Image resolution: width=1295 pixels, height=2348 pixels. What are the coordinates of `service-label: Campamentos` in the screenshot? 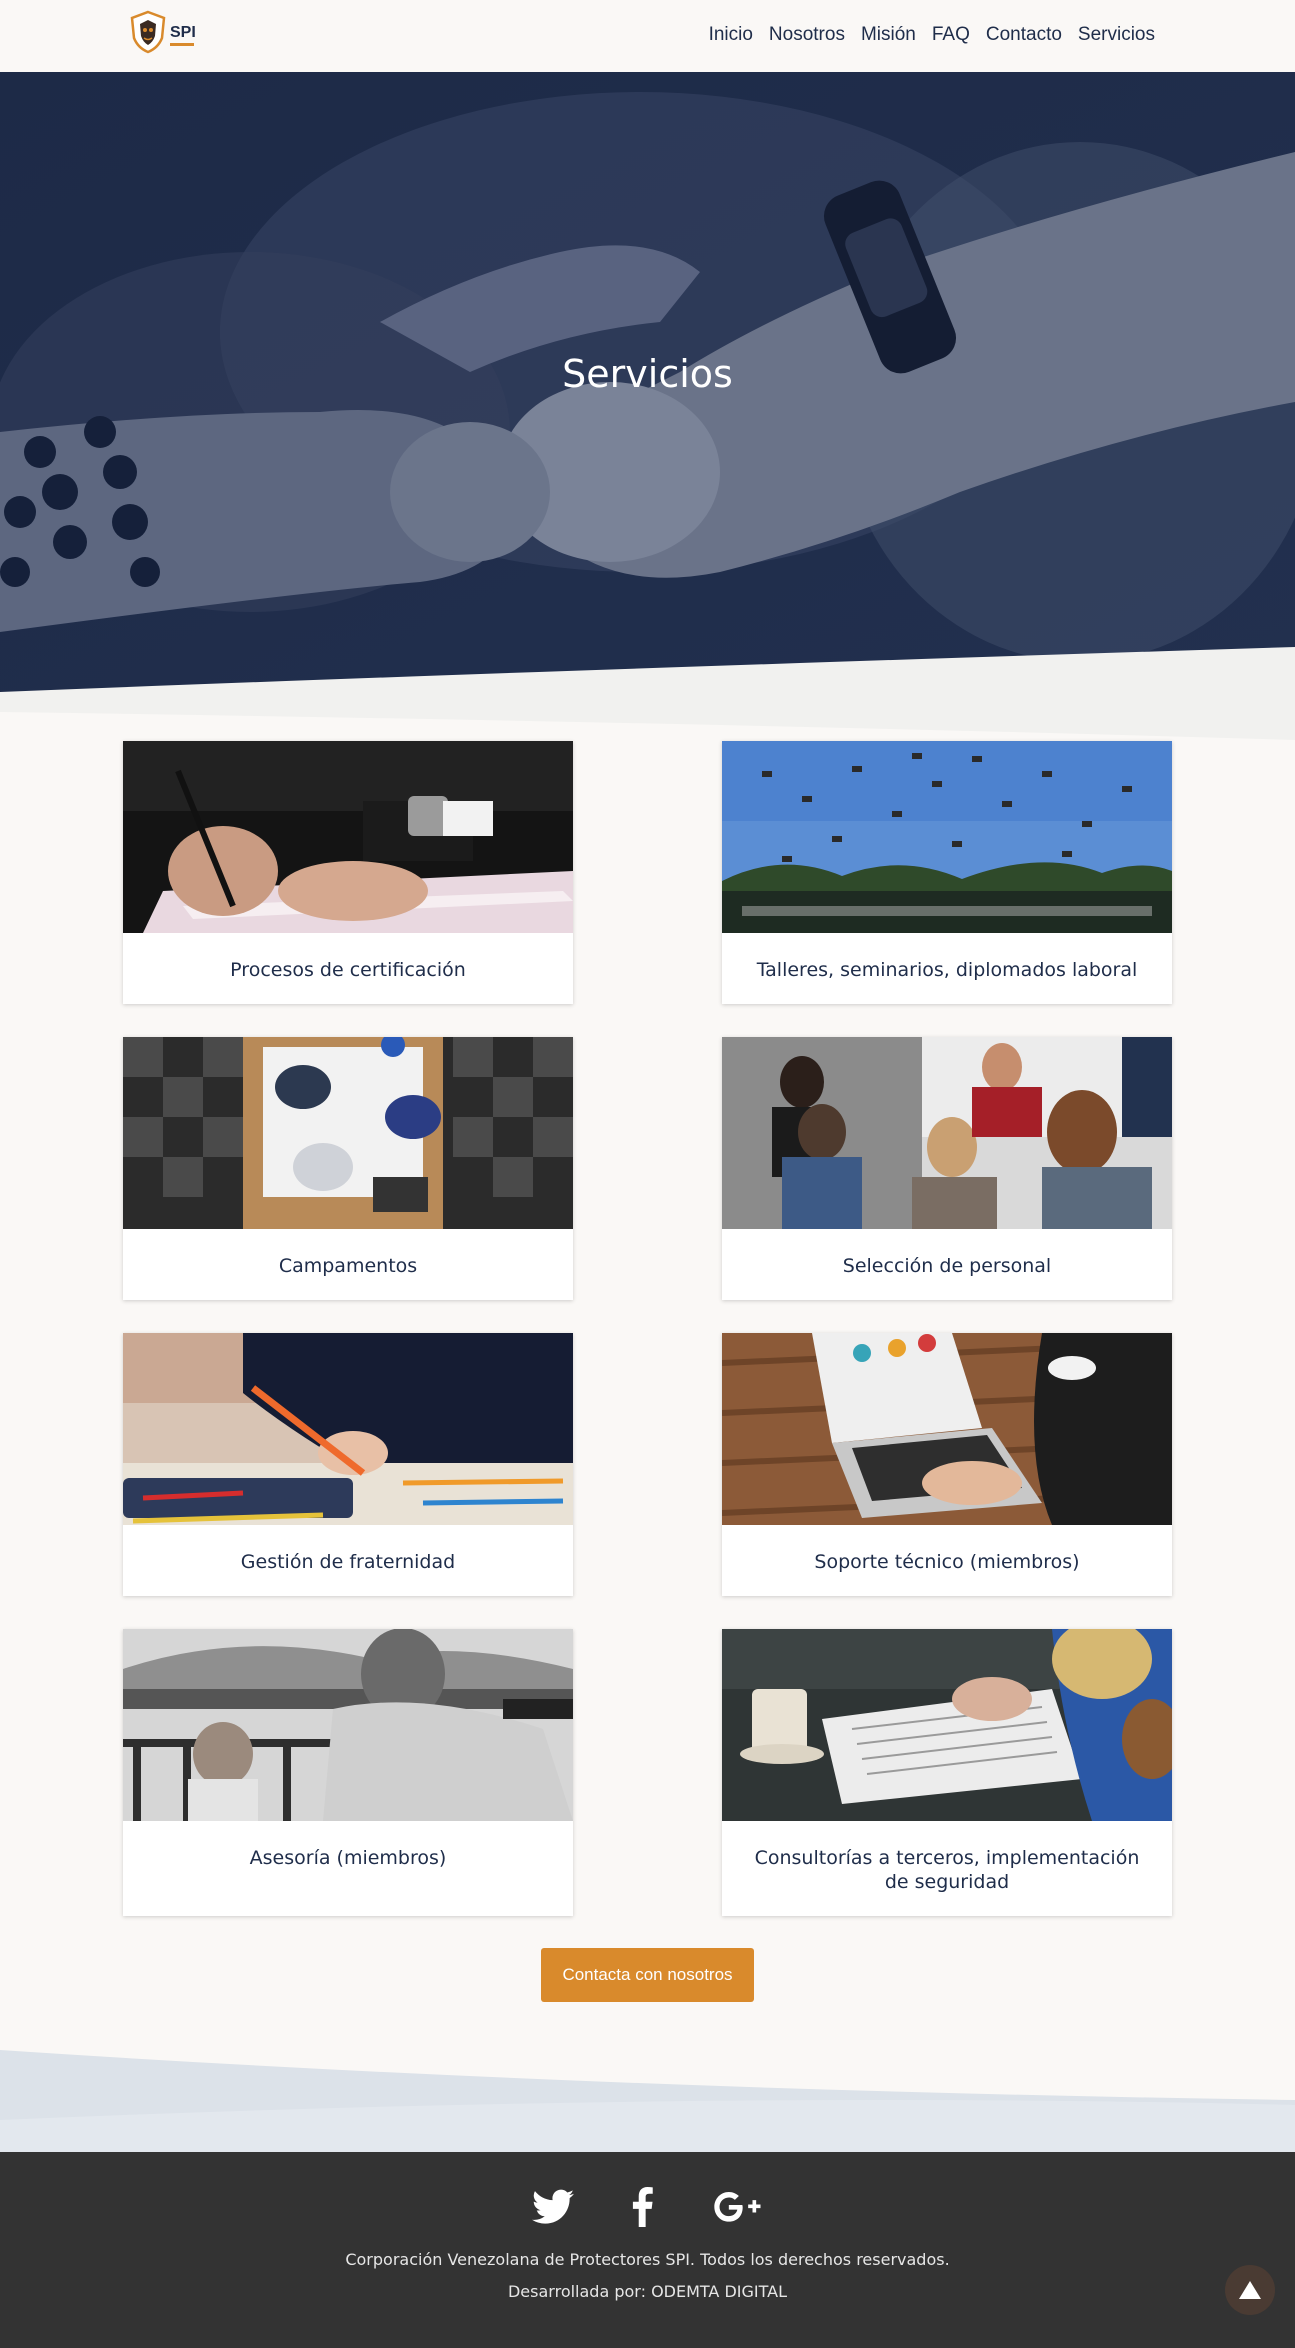 It's located at (348, 1266).